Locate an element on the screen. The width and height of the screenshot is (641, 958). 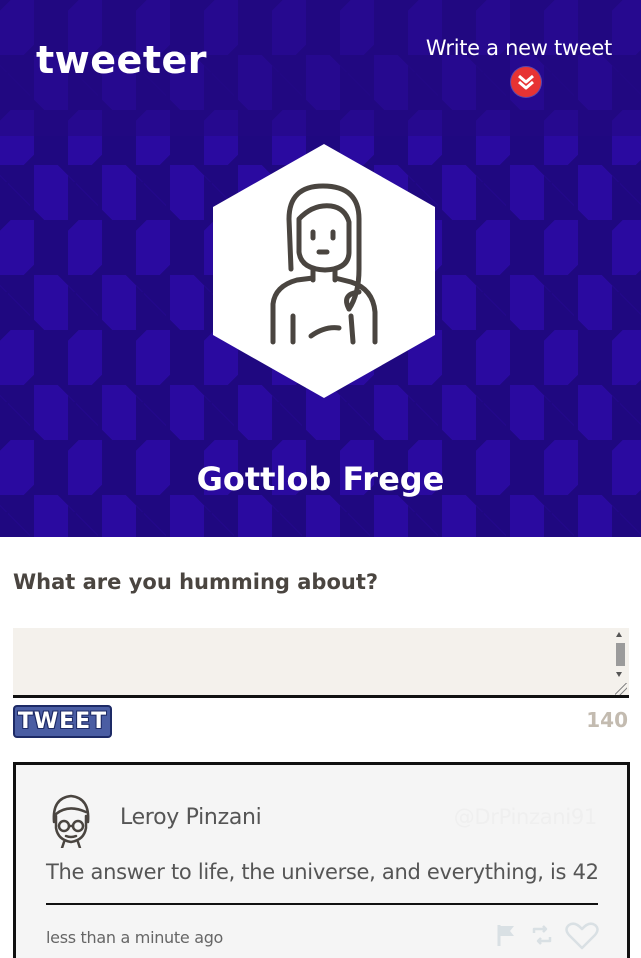
tweet-actions is located at coordinates (547, 935).